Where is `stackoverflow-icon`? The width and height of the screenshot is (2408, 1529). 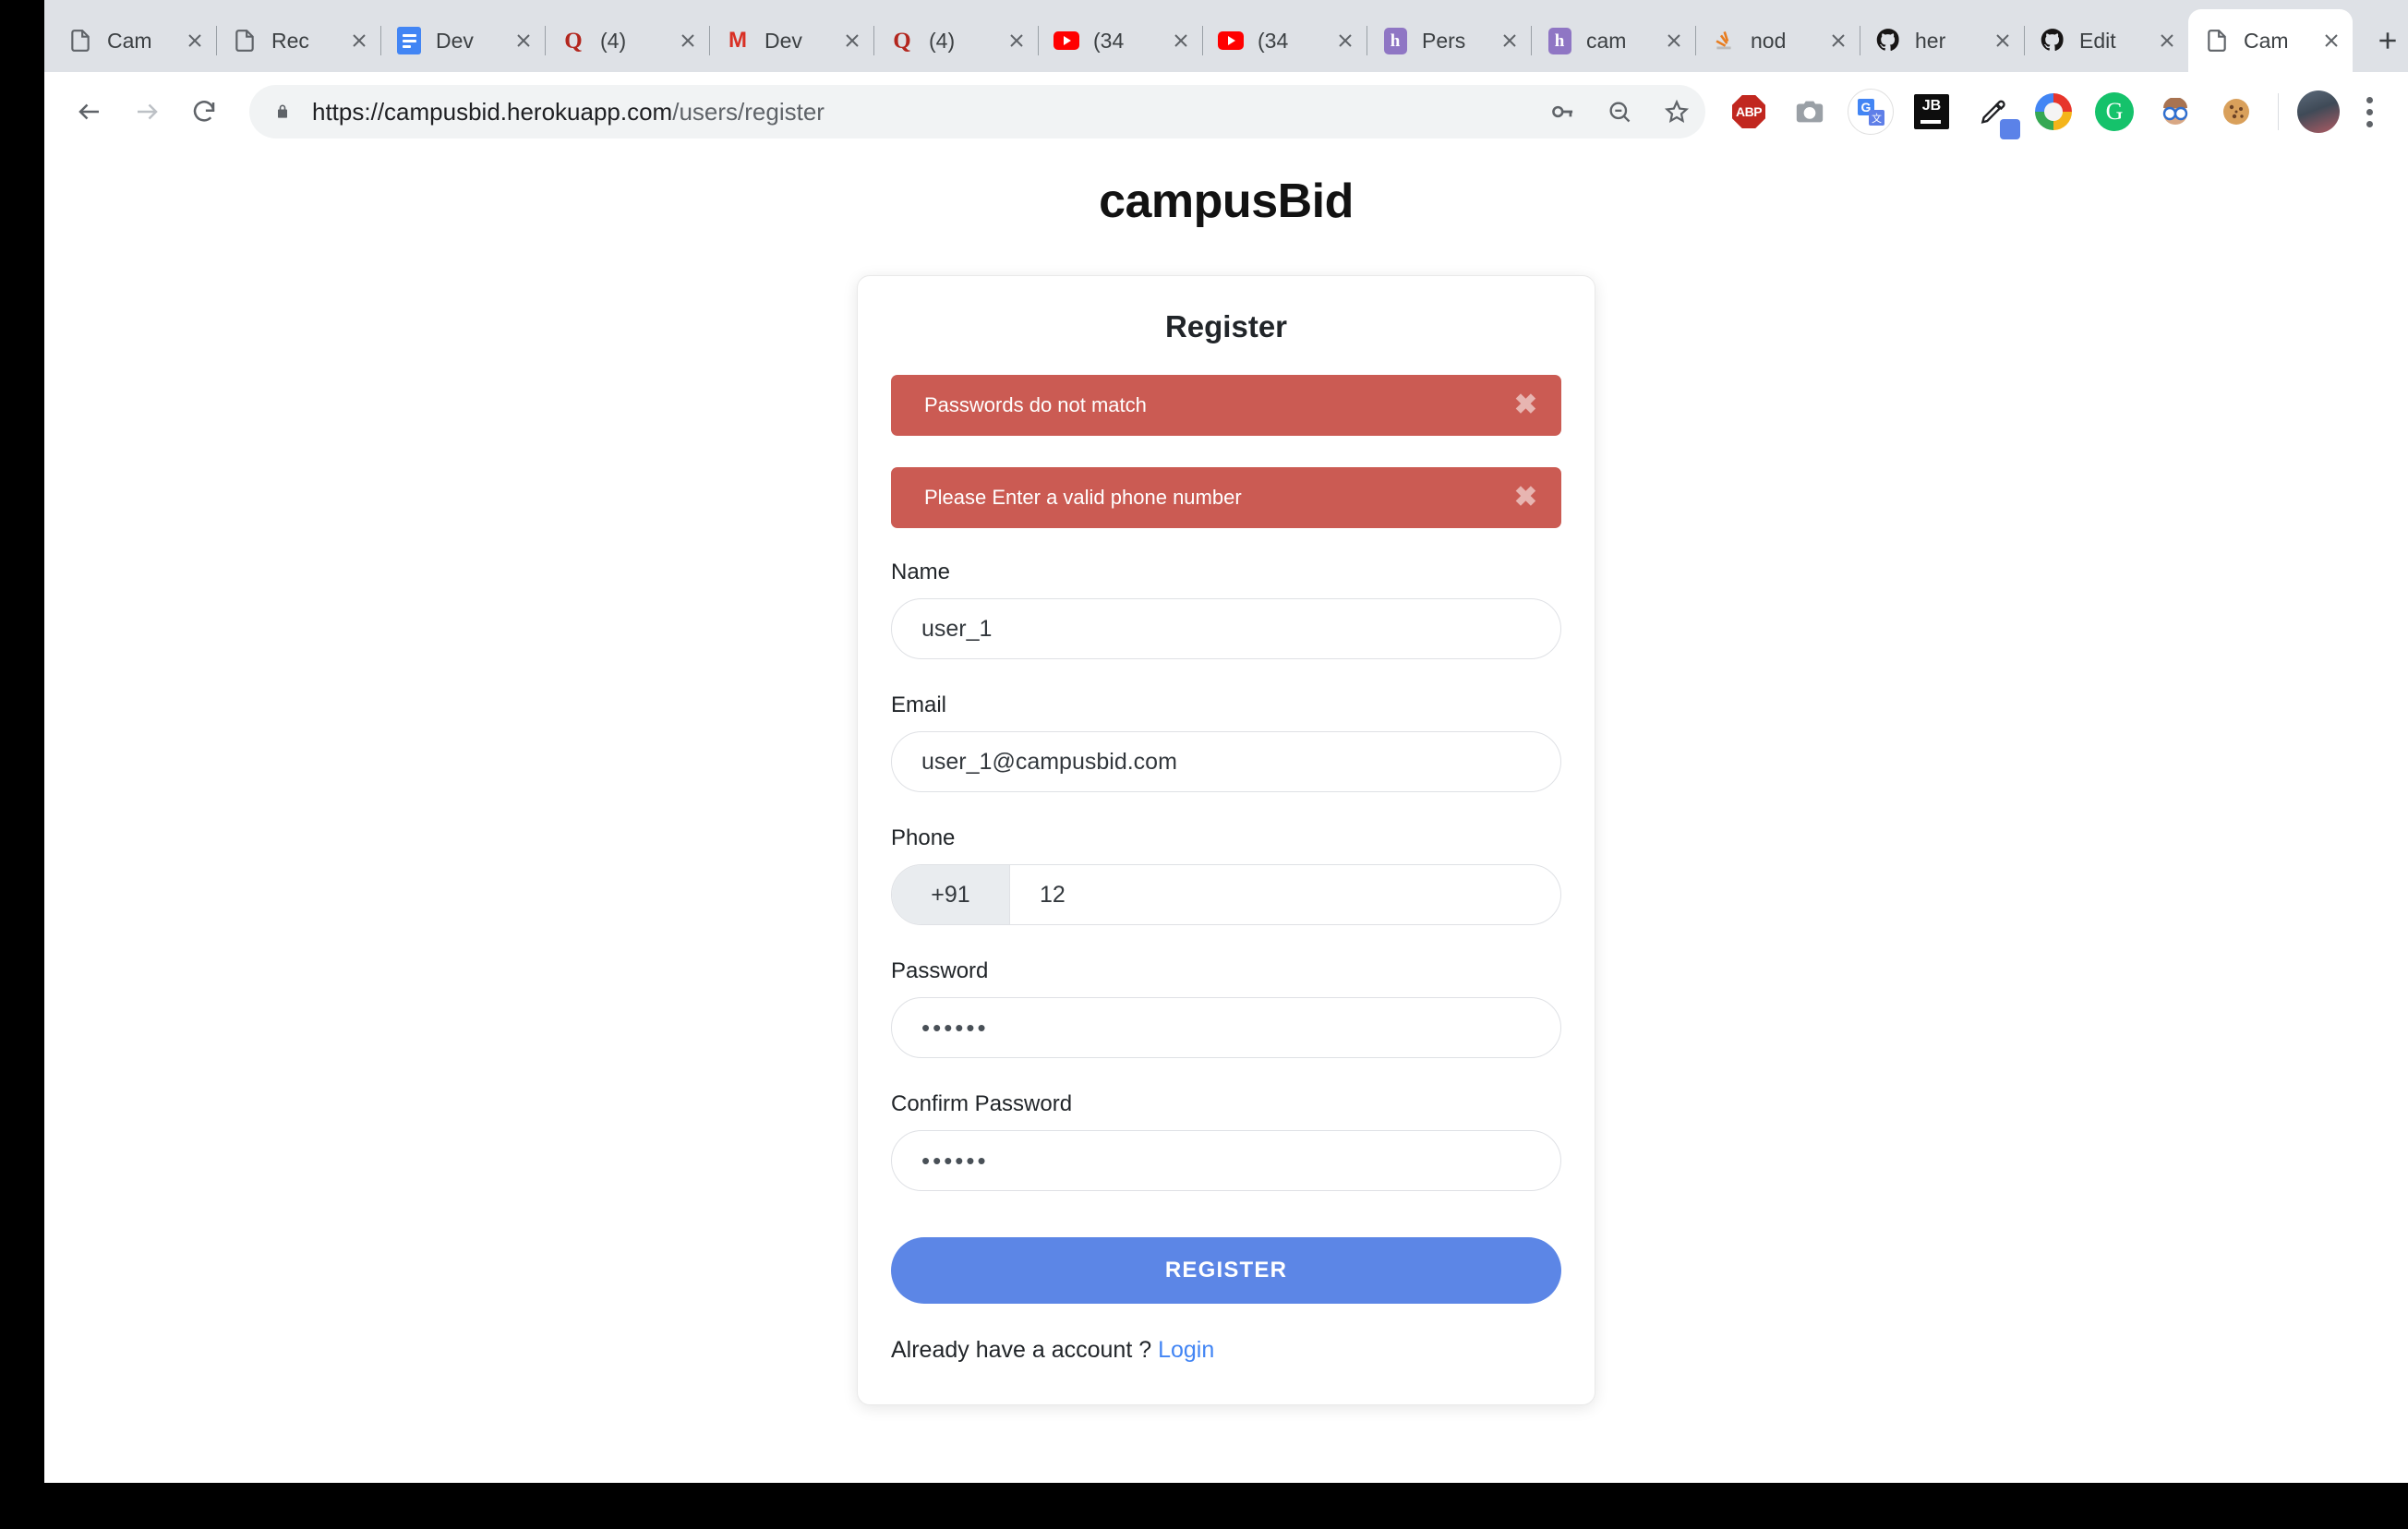
stackoverflow-icon is located at coordinates (1724, 41).